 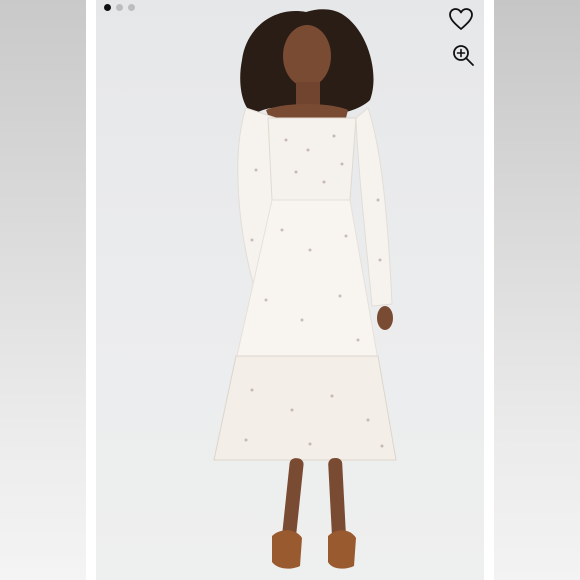 I want to click on carousel-indicators, so click(x=119, y=7).